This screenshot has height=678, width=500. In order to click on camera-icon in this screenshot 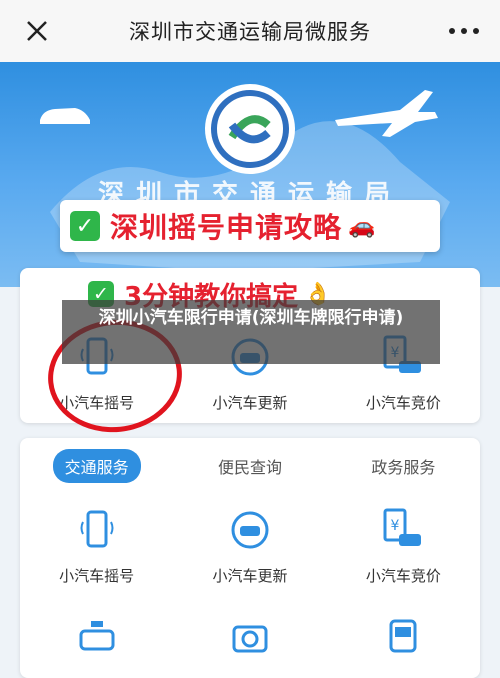, I will do `click(250, 637)`.